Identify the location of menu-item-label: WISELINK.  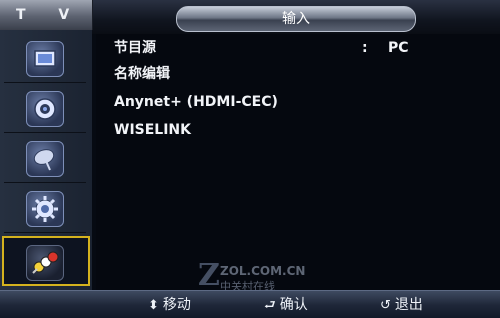
(152, 130).